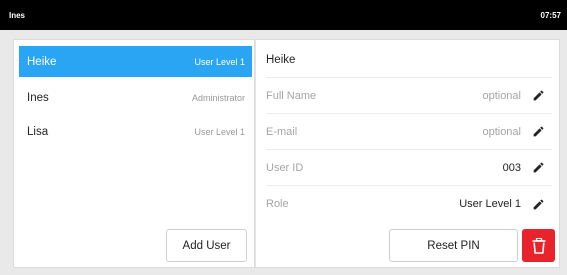  What do you see at coordinates (550, 15) in the screenshot?
I see `status-bar-clock: 07:57` at bounding box center [550, 15].